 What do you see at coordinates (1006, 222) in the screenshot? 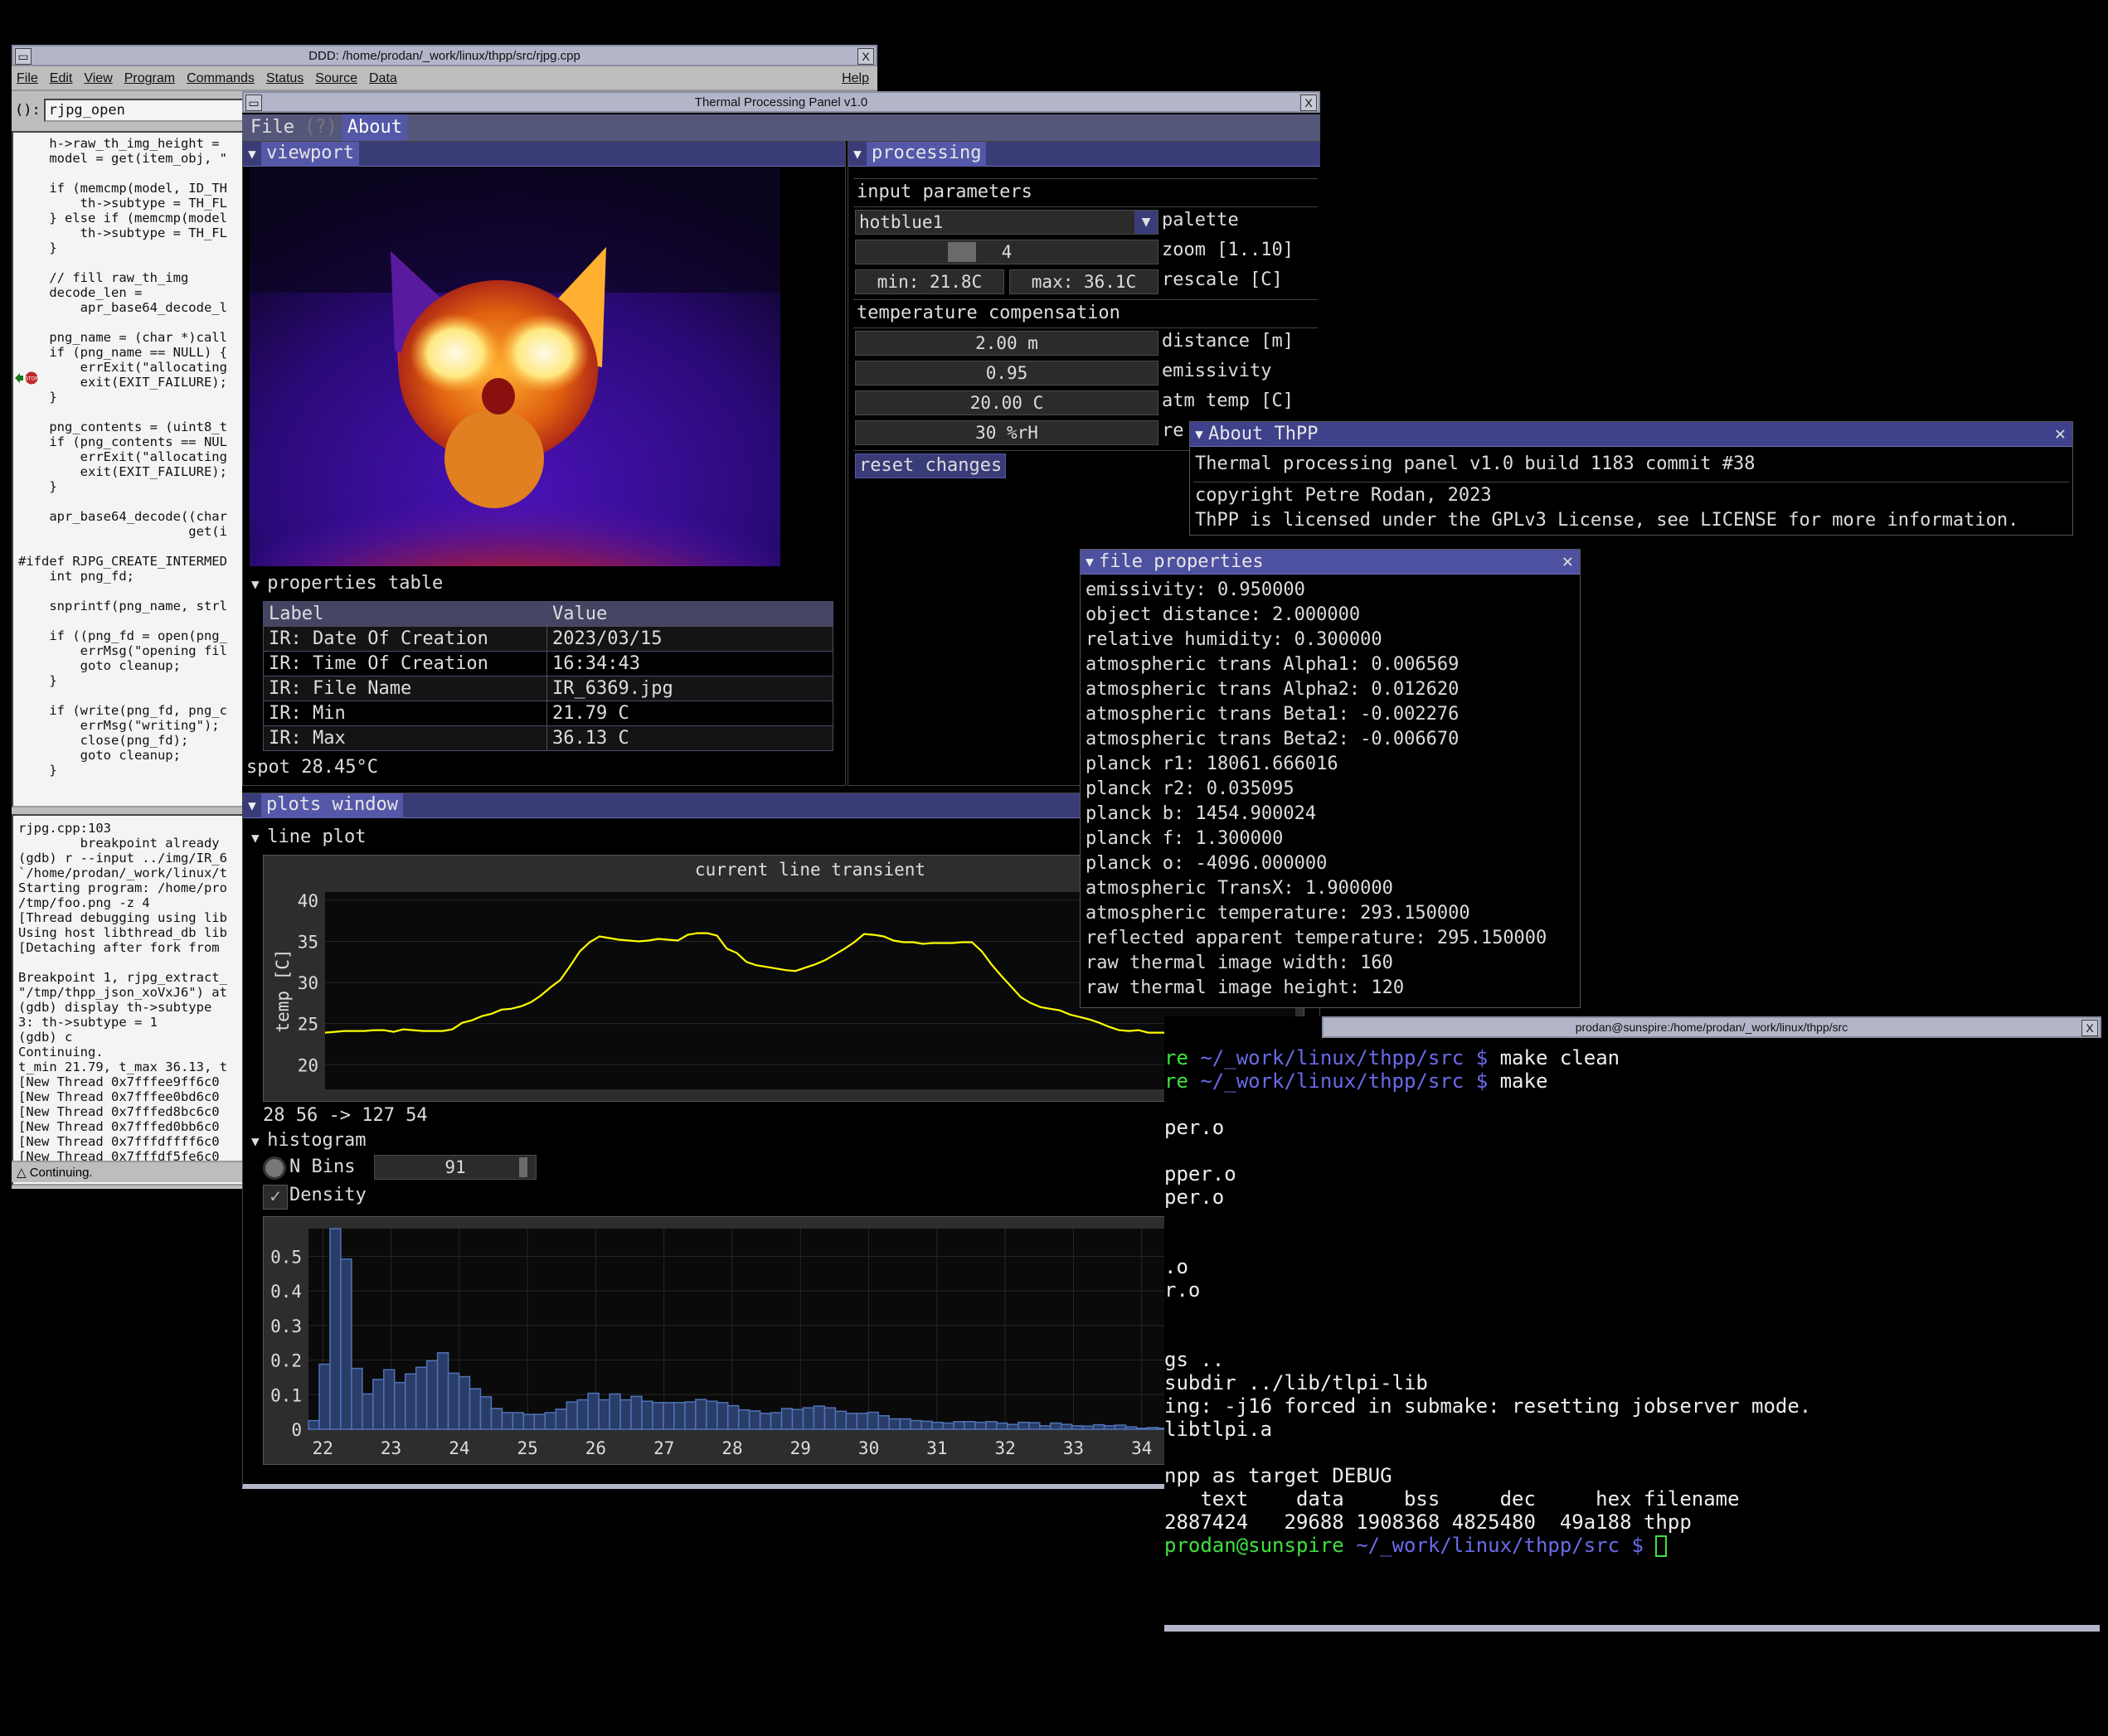
I see `palette-combo: hotblue1 ▼` at bounding box center [1006, 222].